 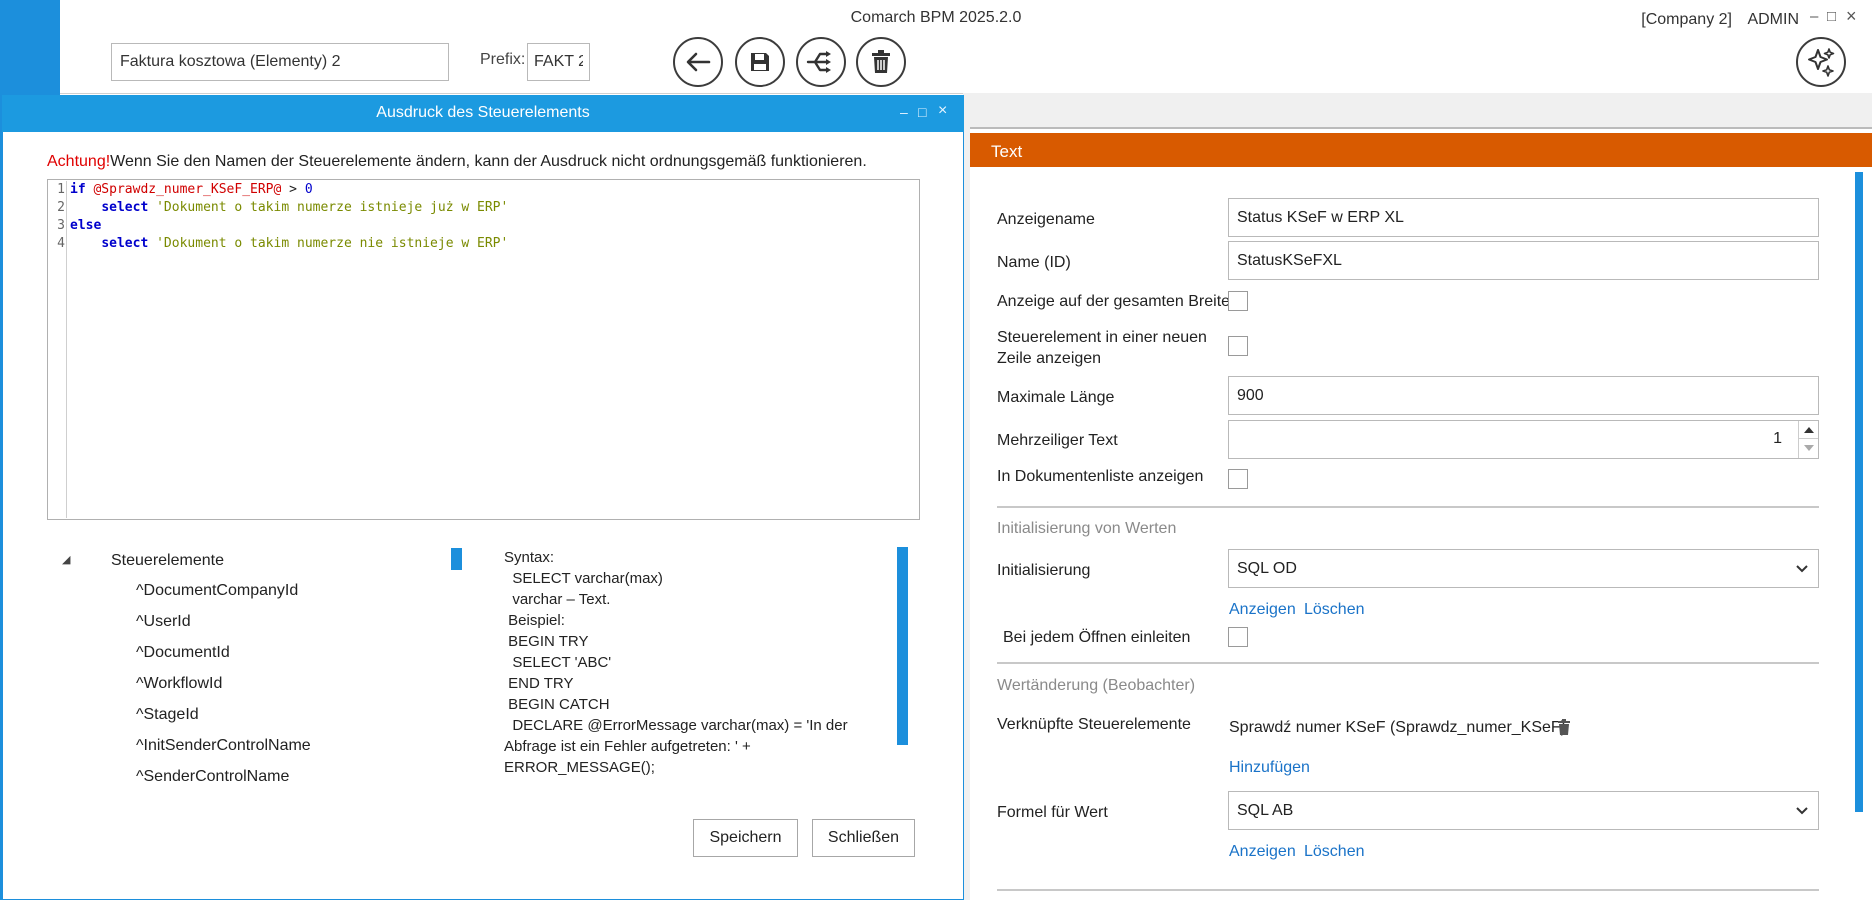 I want to click on code-keyword: if, so click(x=78, y=189).